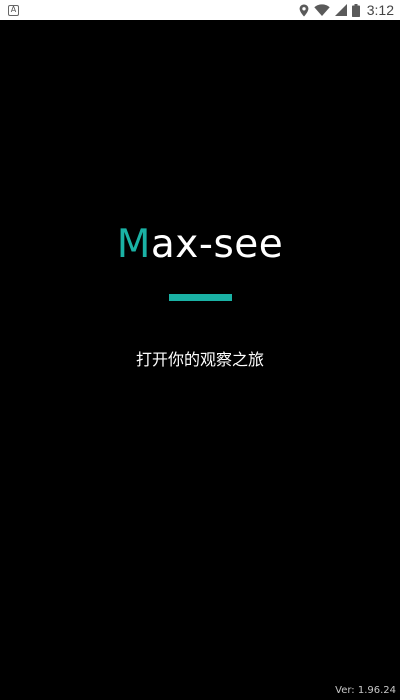  I want to click on logo-accent-letter: M, so click(133, 244).